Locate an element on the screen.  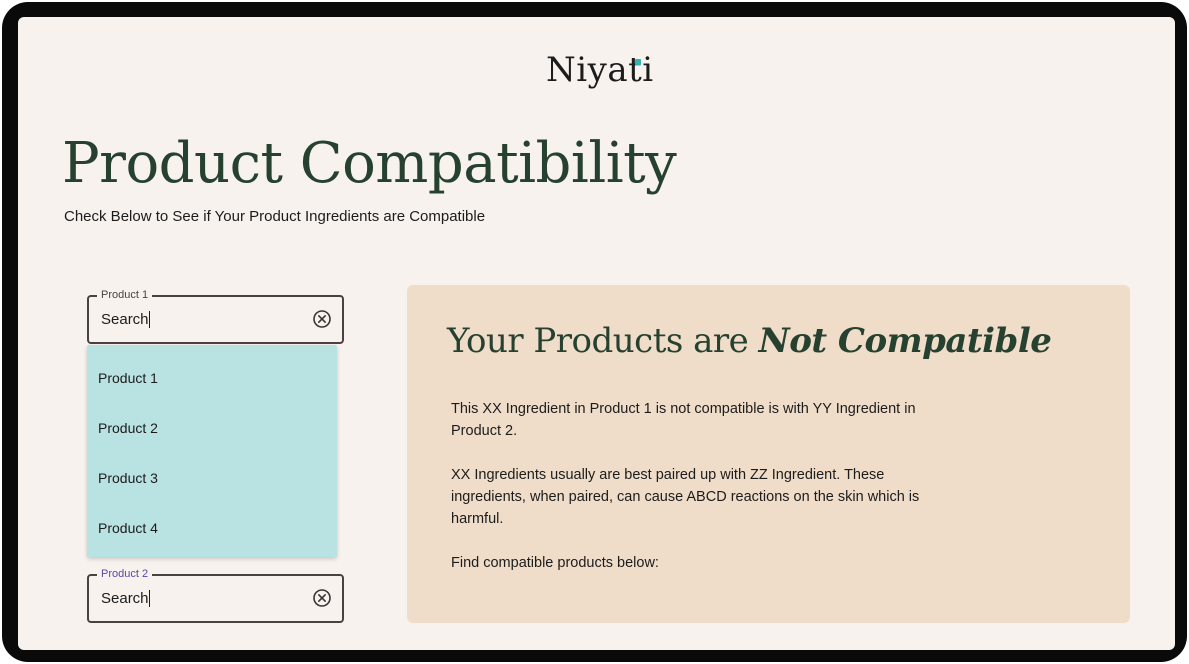
product-2-field: Product 2 is located at coordinates (215, 595).